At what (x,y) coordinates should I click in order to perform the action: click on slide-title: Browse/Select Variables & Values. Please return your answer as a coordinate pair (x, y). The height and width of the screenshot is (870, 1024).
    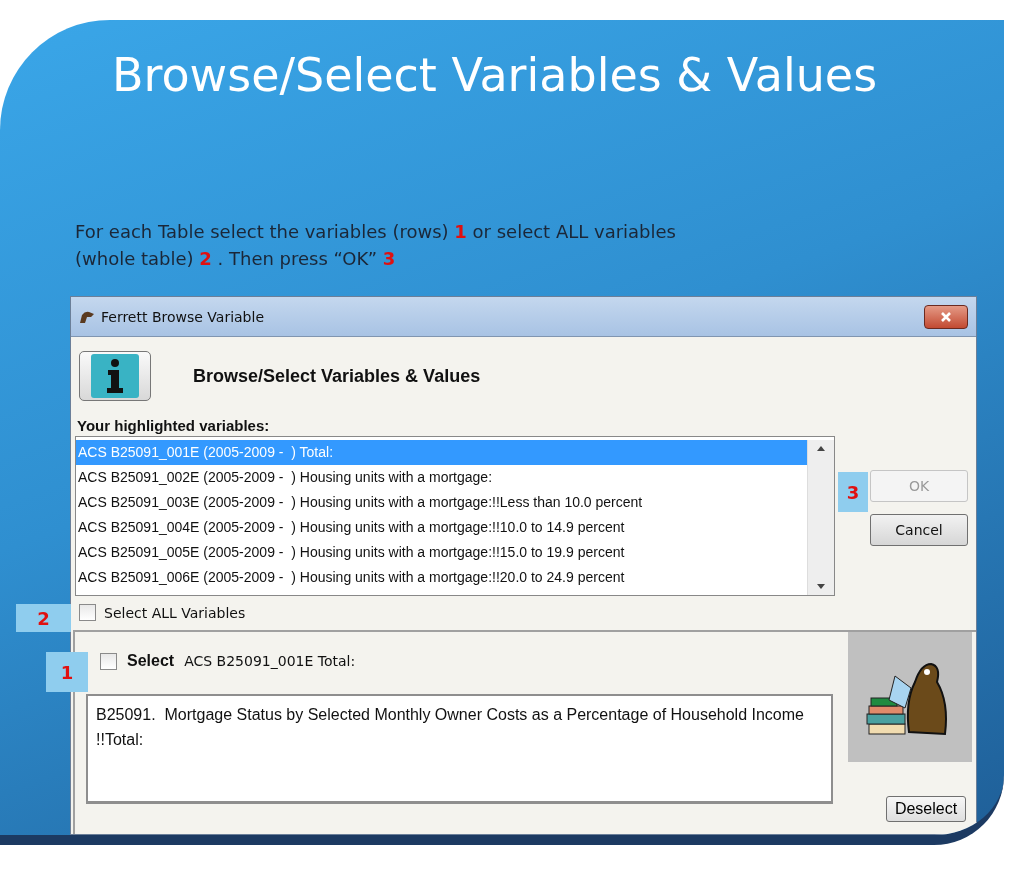
    Looking at the image, I should click on (495, 75).